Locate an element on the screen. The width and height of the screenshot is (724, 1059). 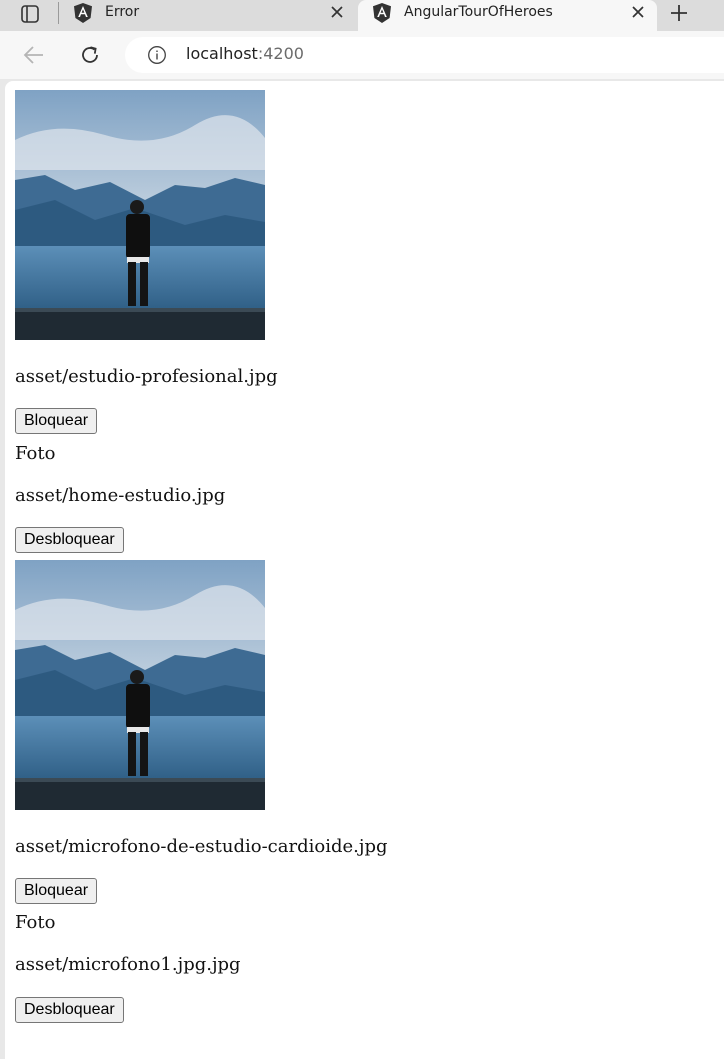
image-path-text: asset/home-estudio.jpg is located at coordinates (120, 495).